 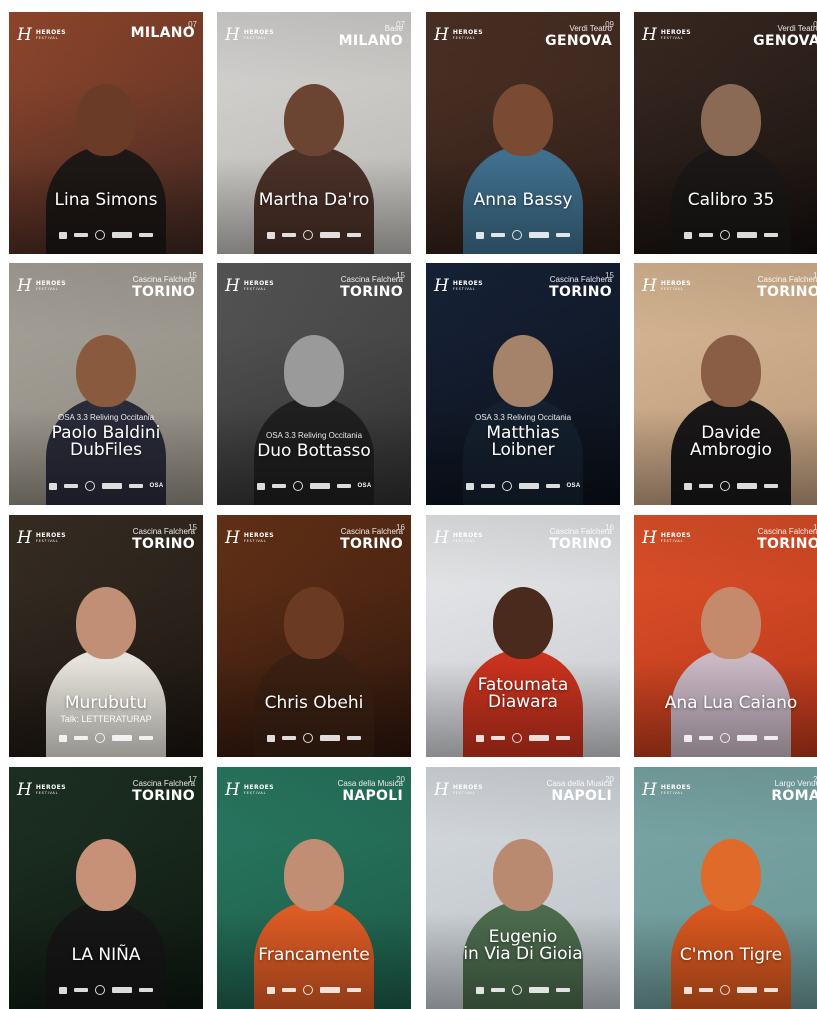 I want to click on series-badge: OSA, so click(x=573, y=486).